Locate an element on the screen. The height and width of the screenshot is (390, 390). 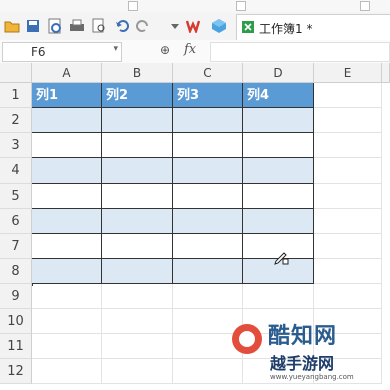
watermark-url: www.yueyangbang.com is located at coordinates (312, 377).